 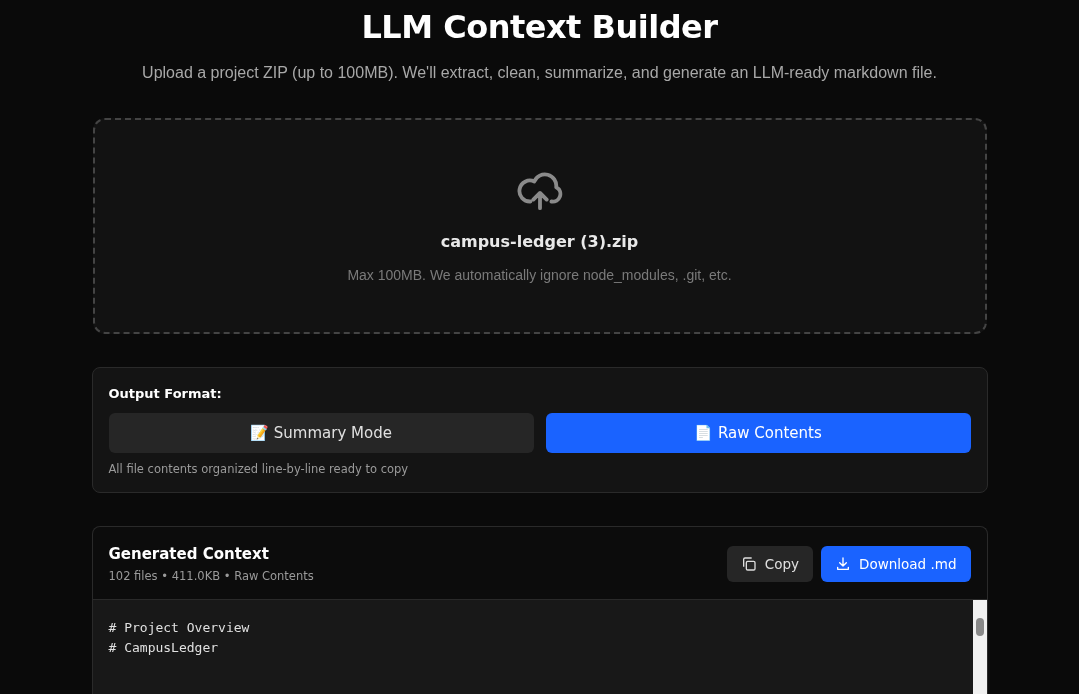 I want to click on output-format-label: Output Format:, so click(x=165, y=393).